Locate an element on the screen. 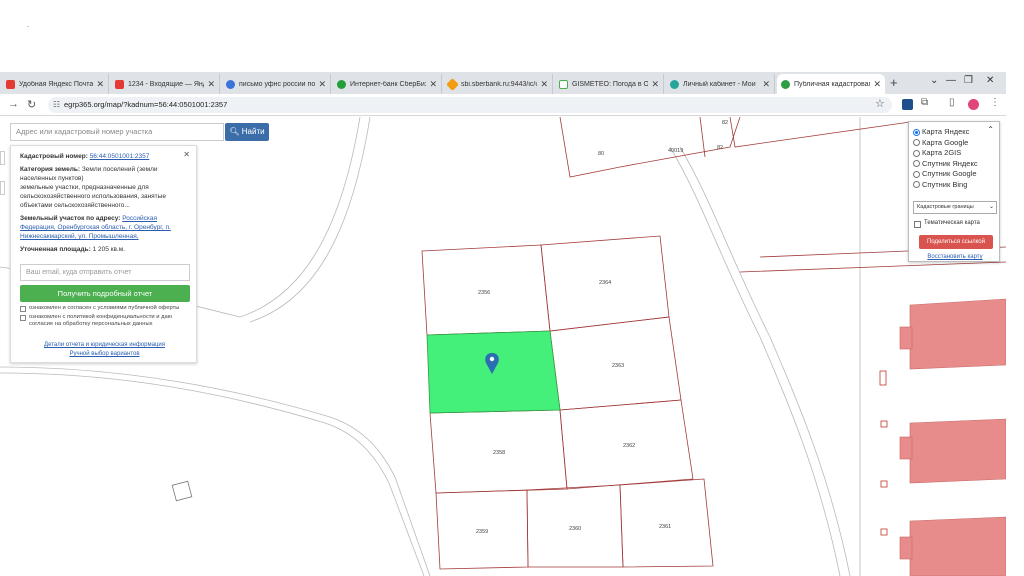 This screenshot has height=576, width=1024. tab-label: Удобная Яндекс Почта is located at coordinates (56, 84).